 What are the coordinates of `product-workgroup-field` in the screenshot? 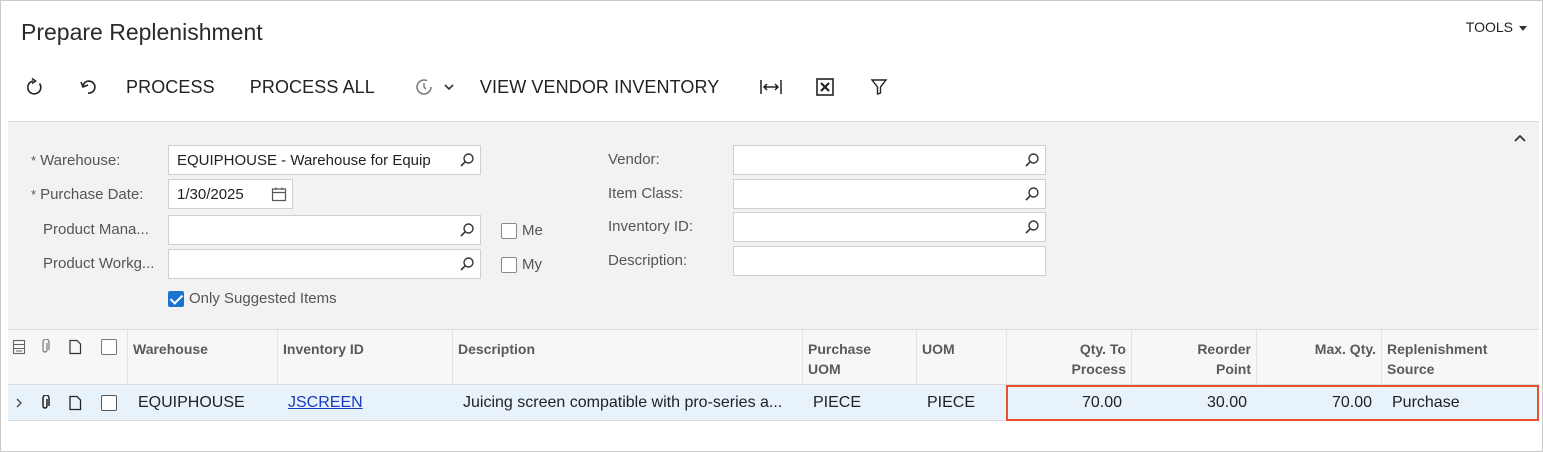 It's located at (324, 264).